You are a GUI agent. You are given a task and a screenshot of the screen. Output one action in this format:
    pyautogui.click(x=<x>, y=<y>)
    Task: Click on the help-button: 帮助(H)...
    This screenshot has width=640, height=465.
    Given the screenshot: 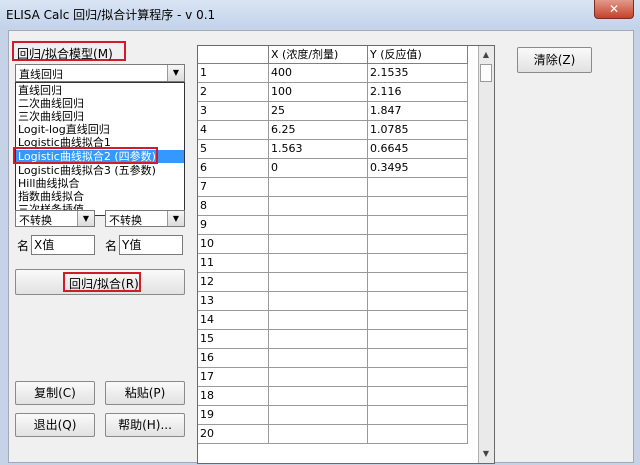 What is the action you would take?
    pyautogui.click(x=145, y=425)
    